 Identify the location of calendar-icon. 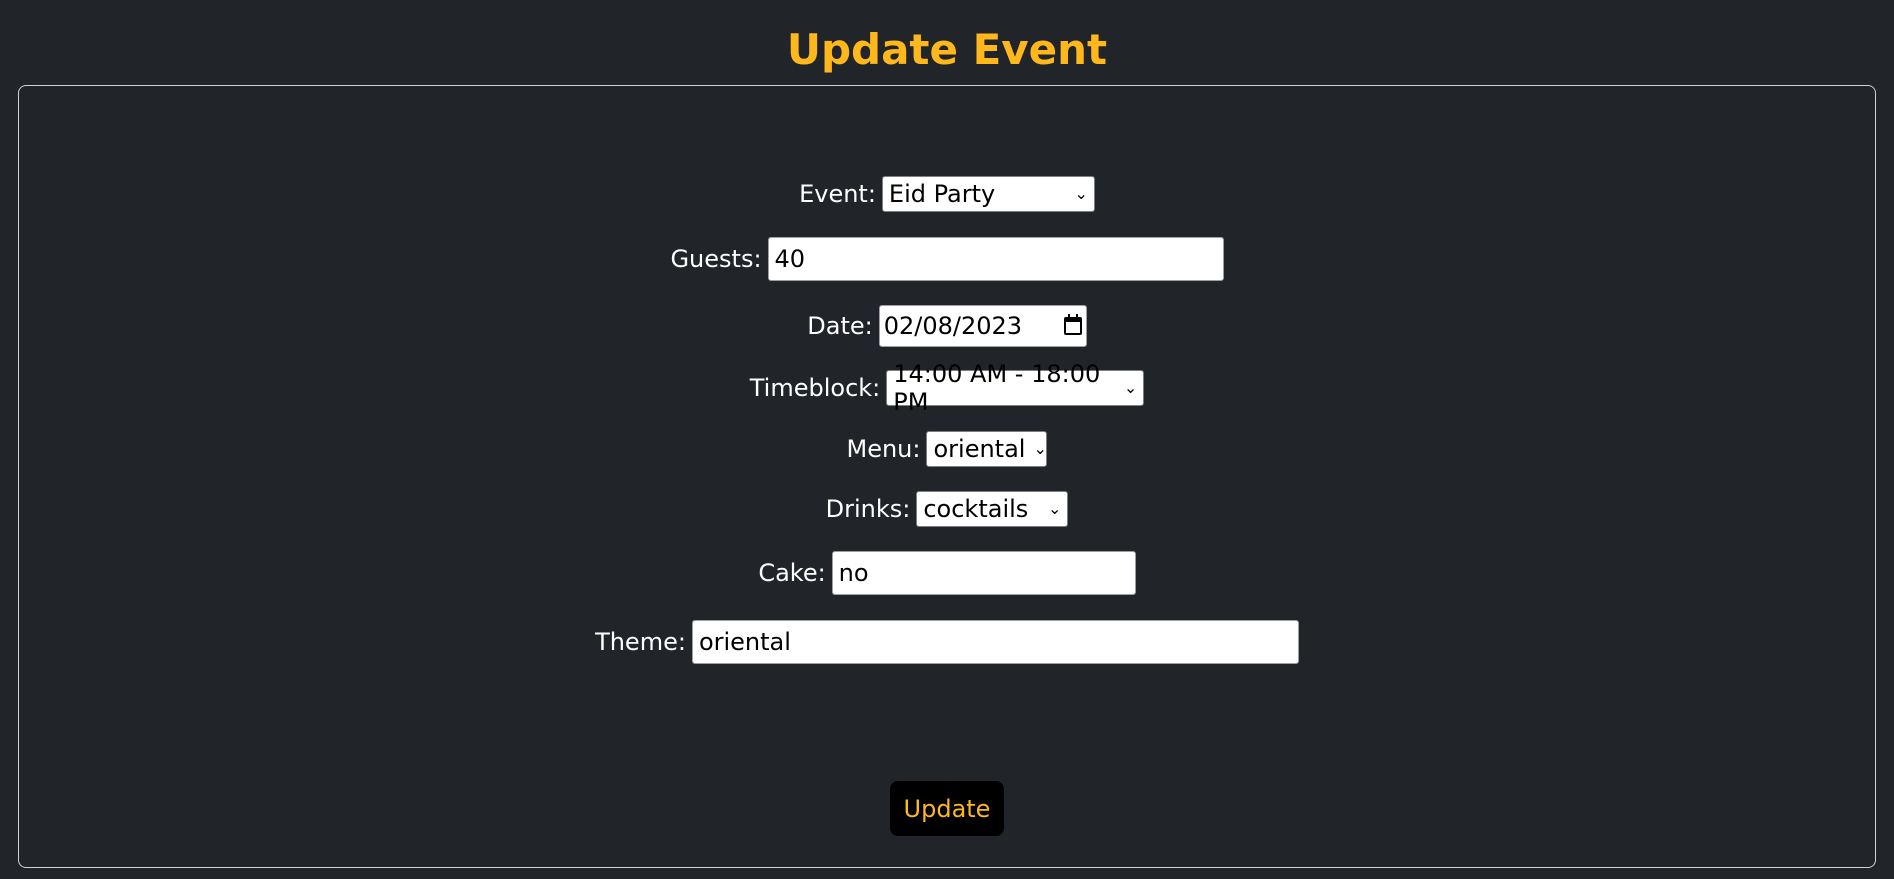
(1072, 324).